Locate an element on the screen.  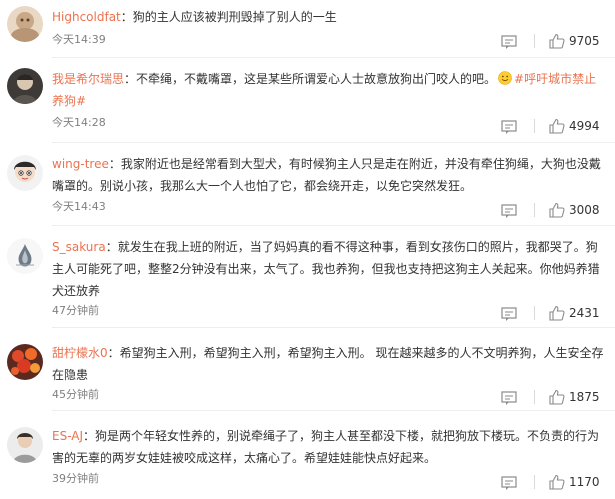
comment-username: Highcoldfat is located at coordinates (86, 17).